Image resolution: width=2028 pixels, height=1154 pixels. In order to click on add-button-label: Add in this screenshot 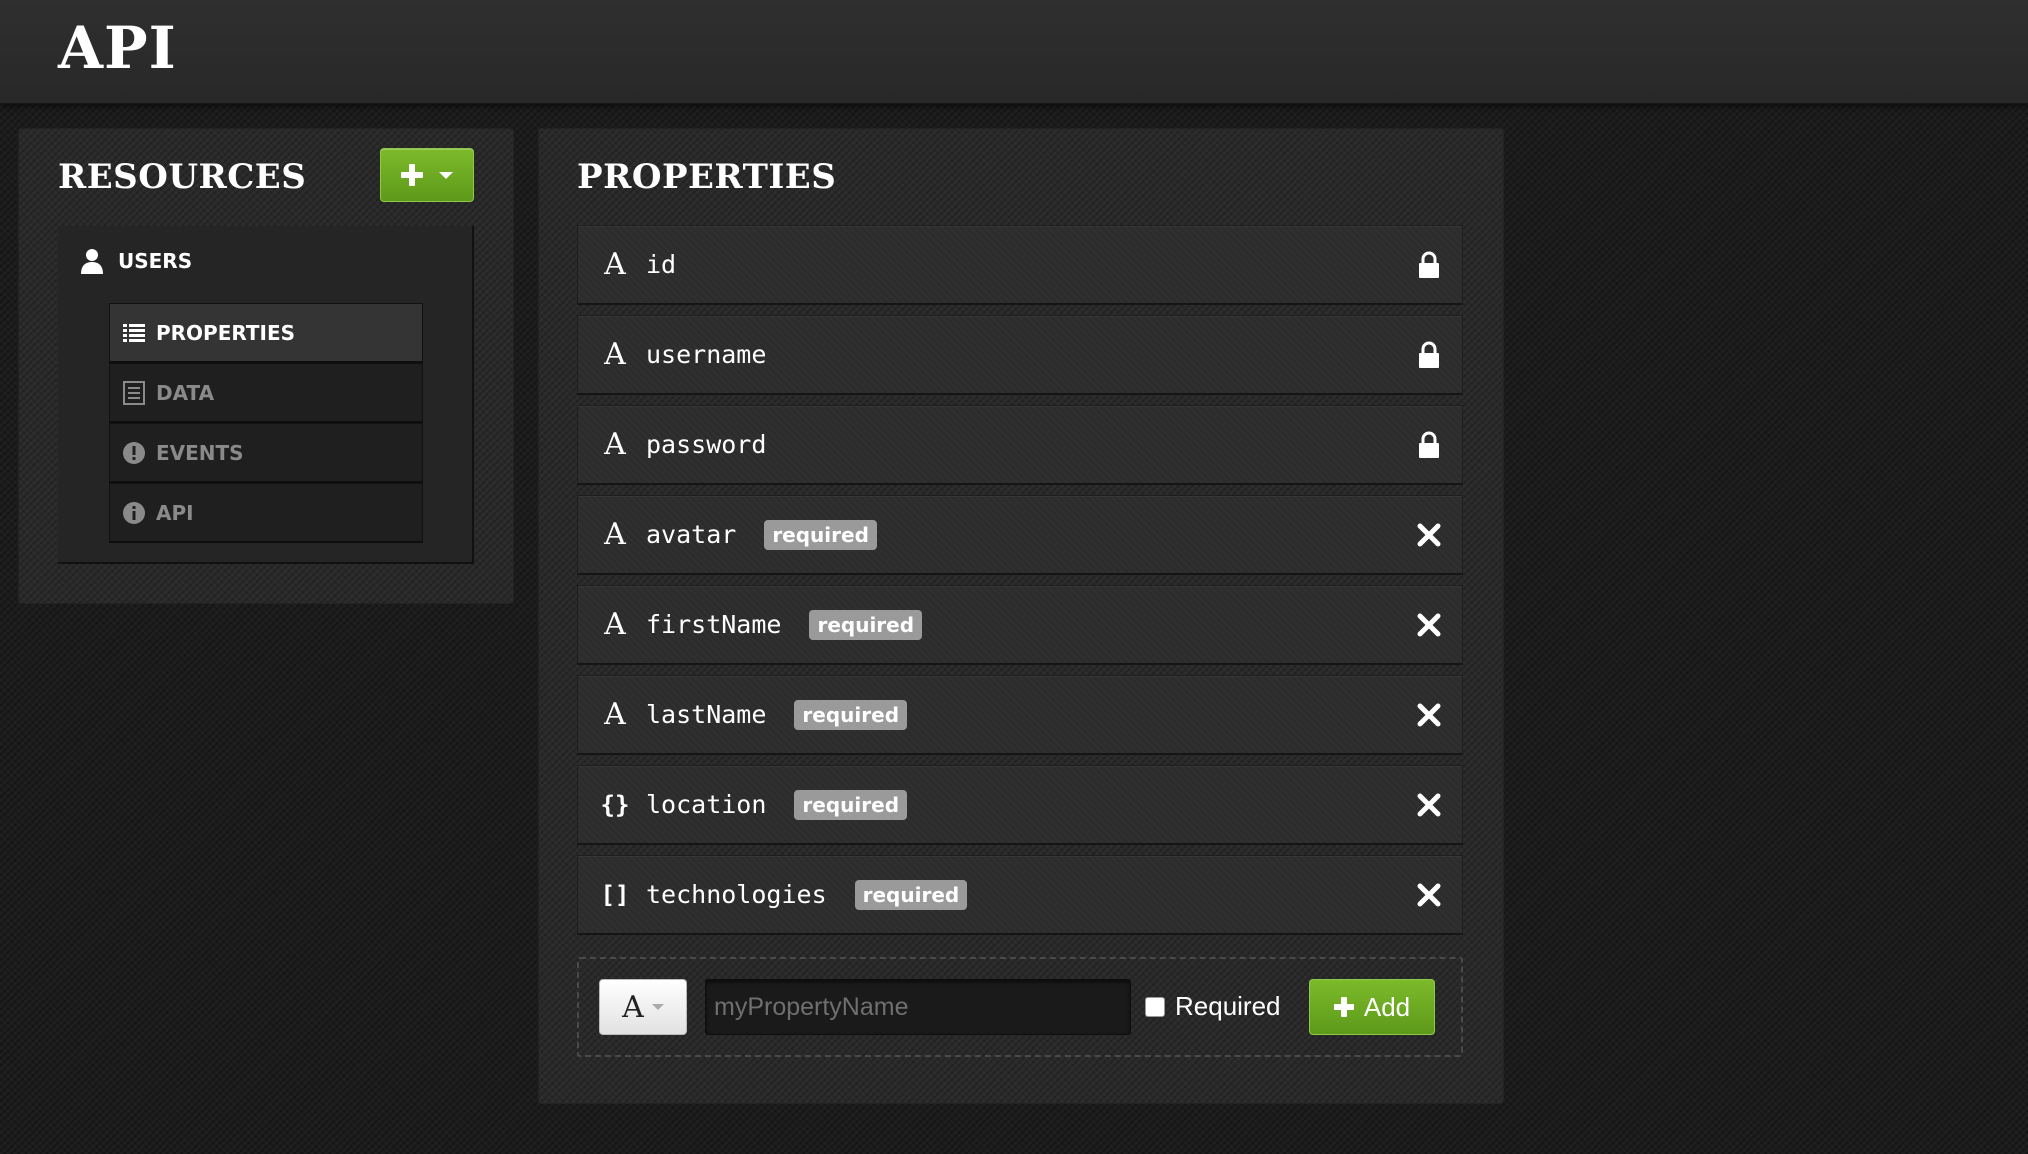, I will do `click(1387, 1006)`.